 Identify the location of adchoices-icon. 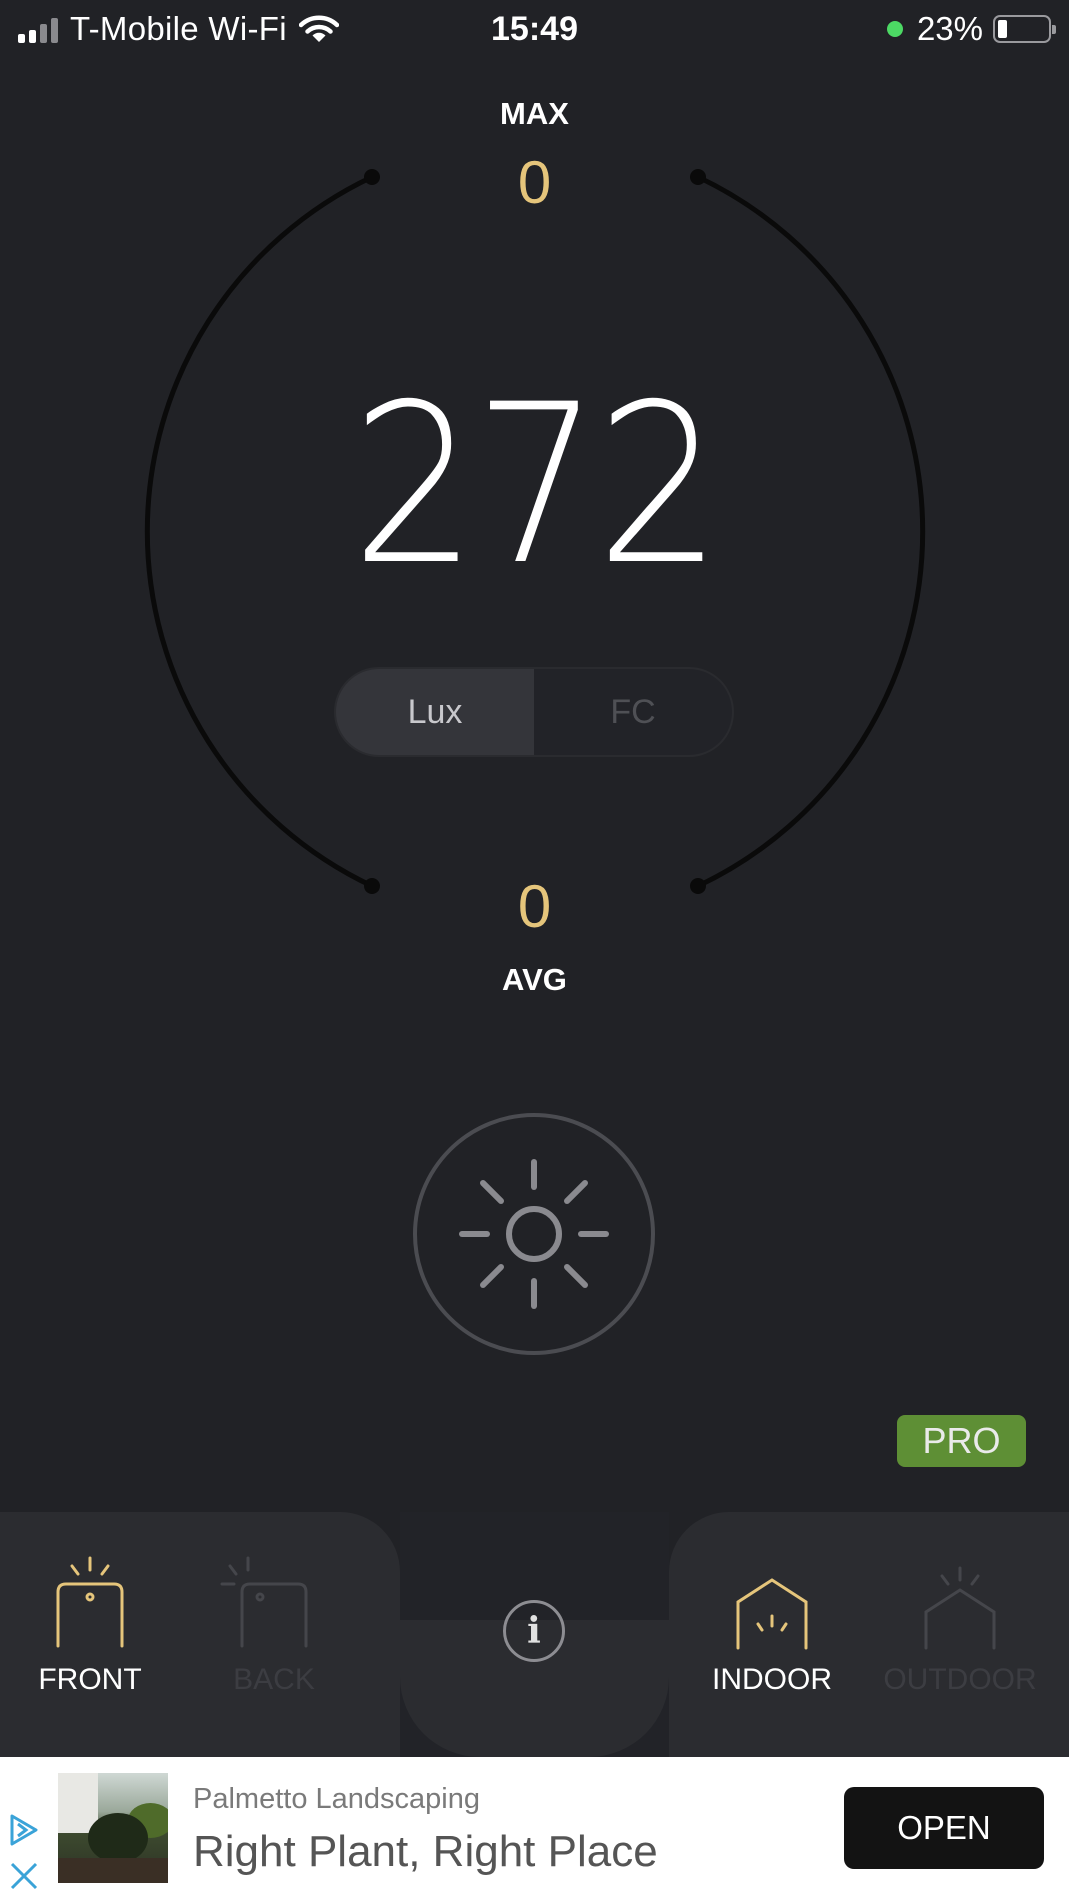
(24, 1852).